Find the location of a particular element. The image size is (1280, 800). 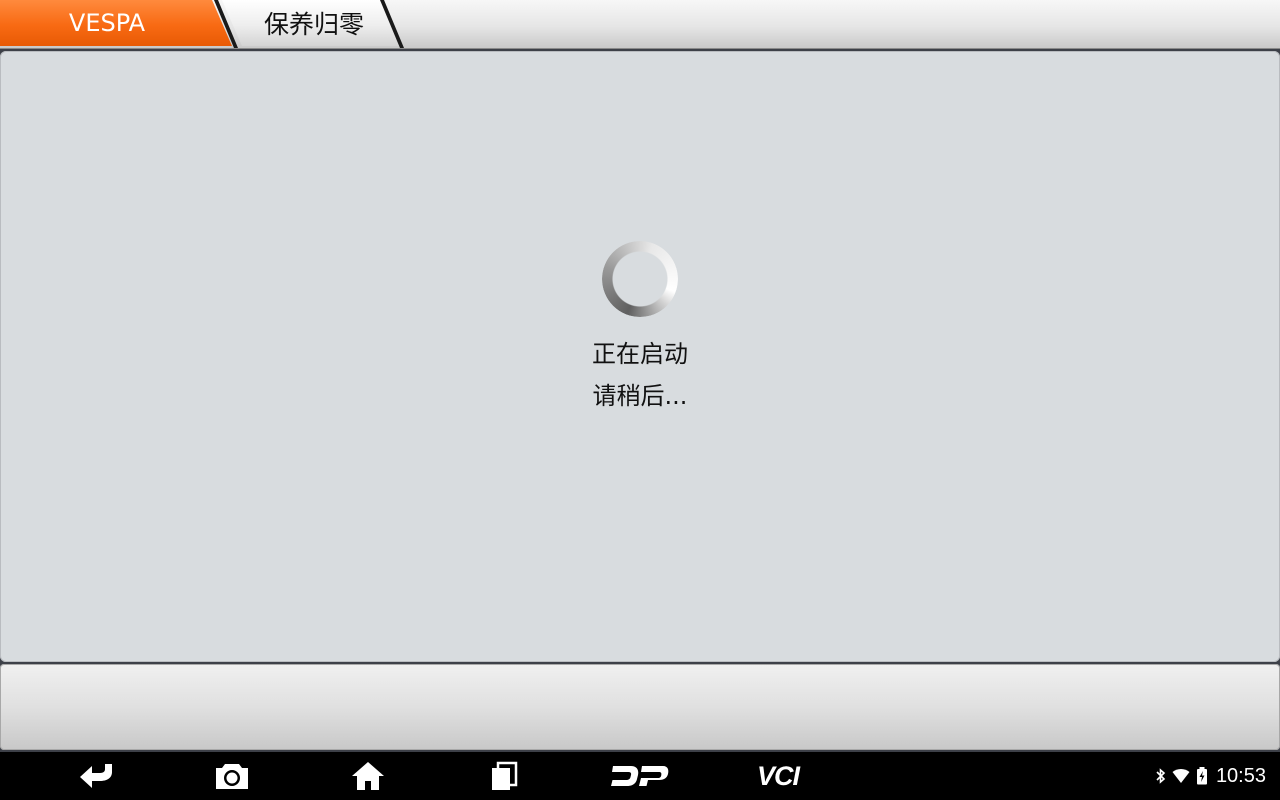

status-area: 10:53 is located at coordinates (1211, 776).